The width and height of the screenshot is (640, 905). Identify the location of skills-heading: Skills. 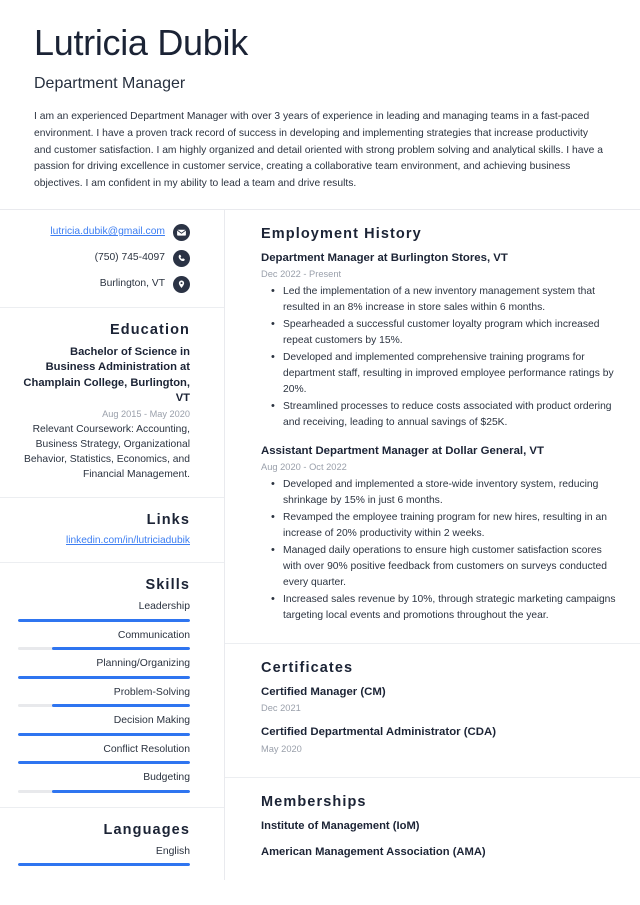
(167, 585).